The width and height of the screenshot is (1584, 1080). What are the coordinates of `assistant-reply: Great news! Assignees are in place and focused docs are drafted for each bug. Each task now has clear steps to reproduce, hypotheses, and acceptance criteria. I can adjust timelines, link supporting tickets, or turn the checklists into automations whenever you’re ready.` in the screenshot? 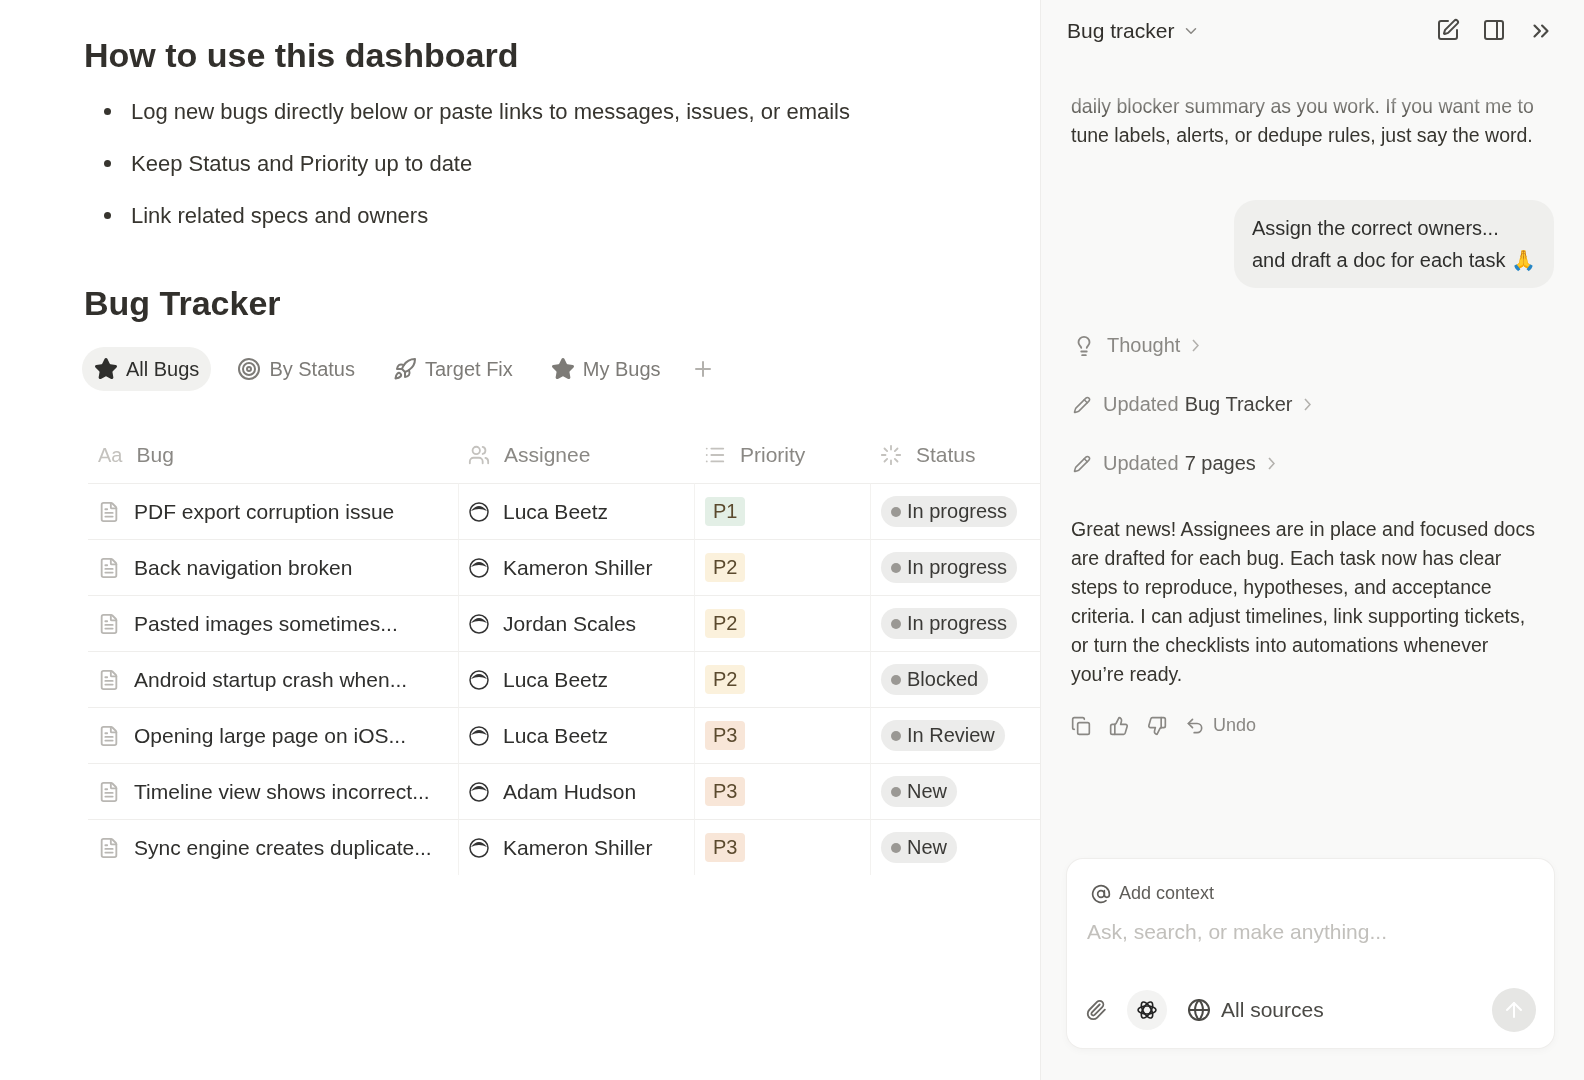 It's located at (1303, 602).